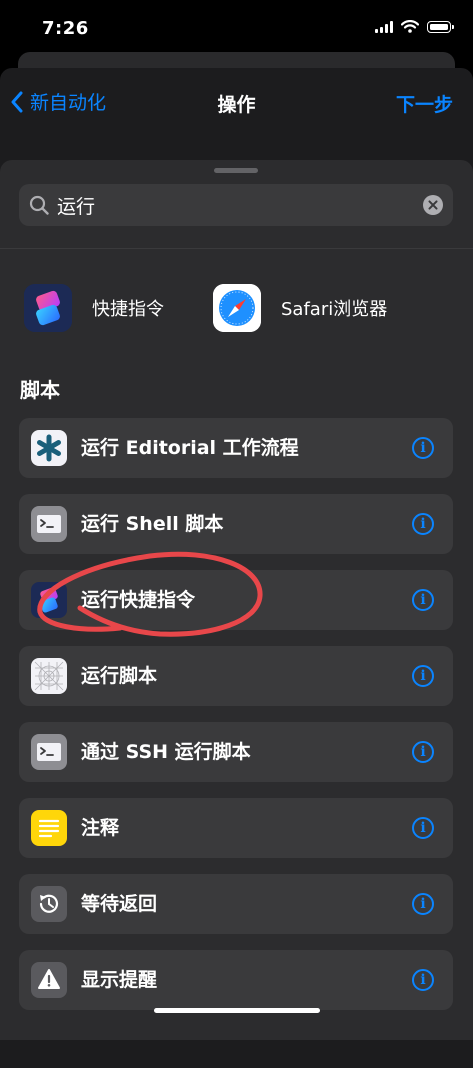 The height and width of the screenshot is (1068, 473). Describe the element at coordinates (440, 26) in the screenshot. I see `battery-icon` at that location.